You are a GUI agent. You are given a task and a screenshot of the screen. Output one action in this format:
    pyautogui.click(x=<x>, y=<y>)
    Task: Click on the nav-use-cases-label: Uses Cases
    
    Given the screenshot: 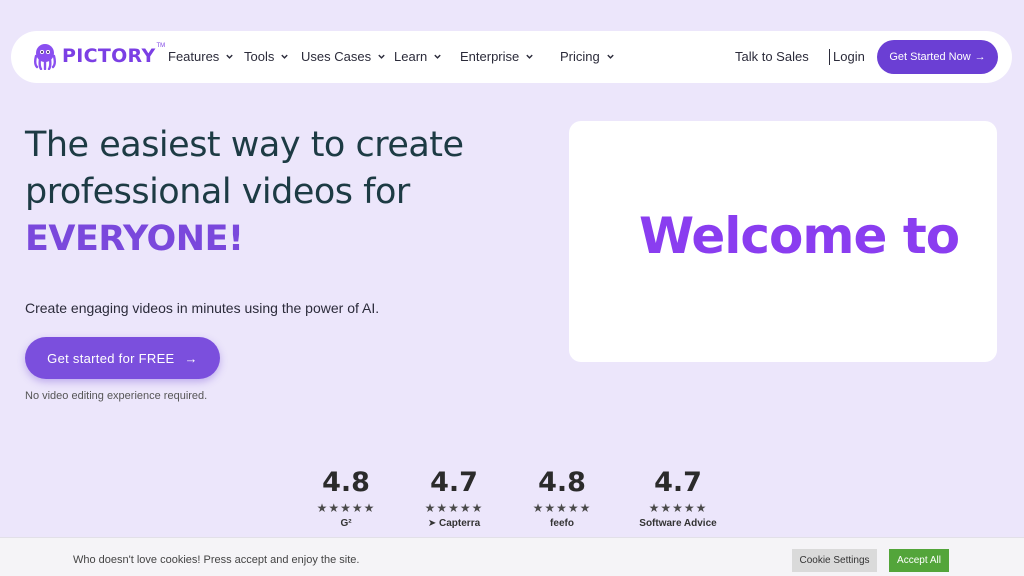 What is the action you would take?
    pyautogui.click(x=336, y=56)
    